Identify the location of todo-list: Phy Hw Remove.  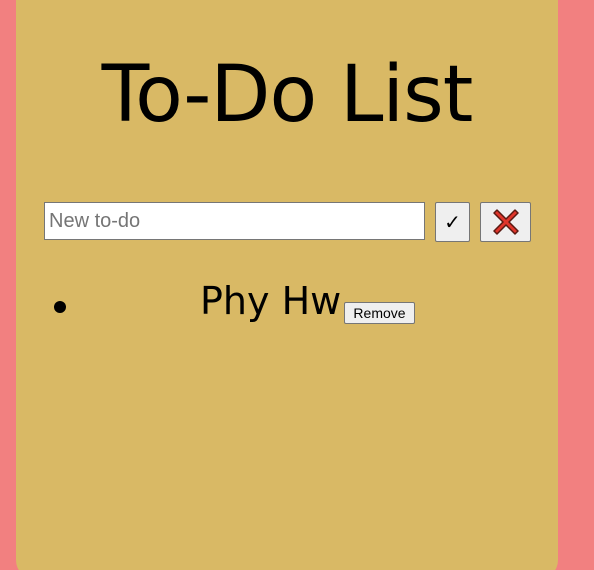
(287, 307).